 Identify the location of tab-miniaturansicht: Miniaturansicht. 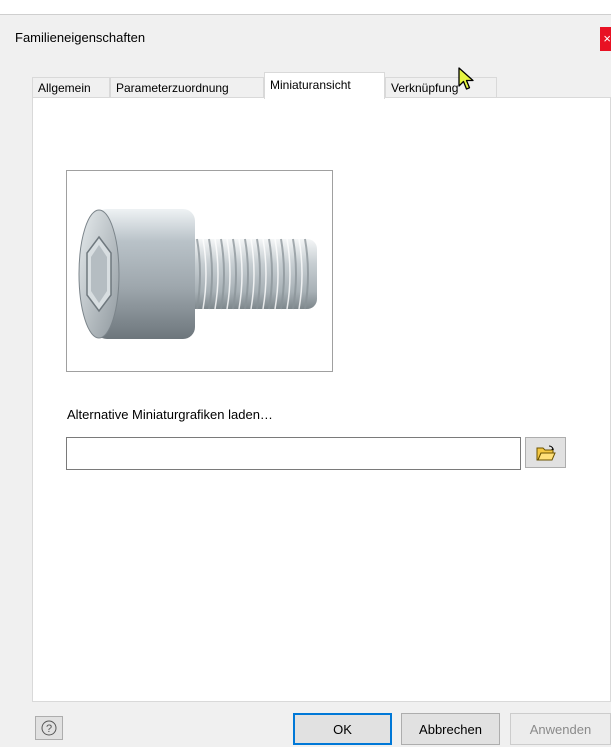
(324, 85).